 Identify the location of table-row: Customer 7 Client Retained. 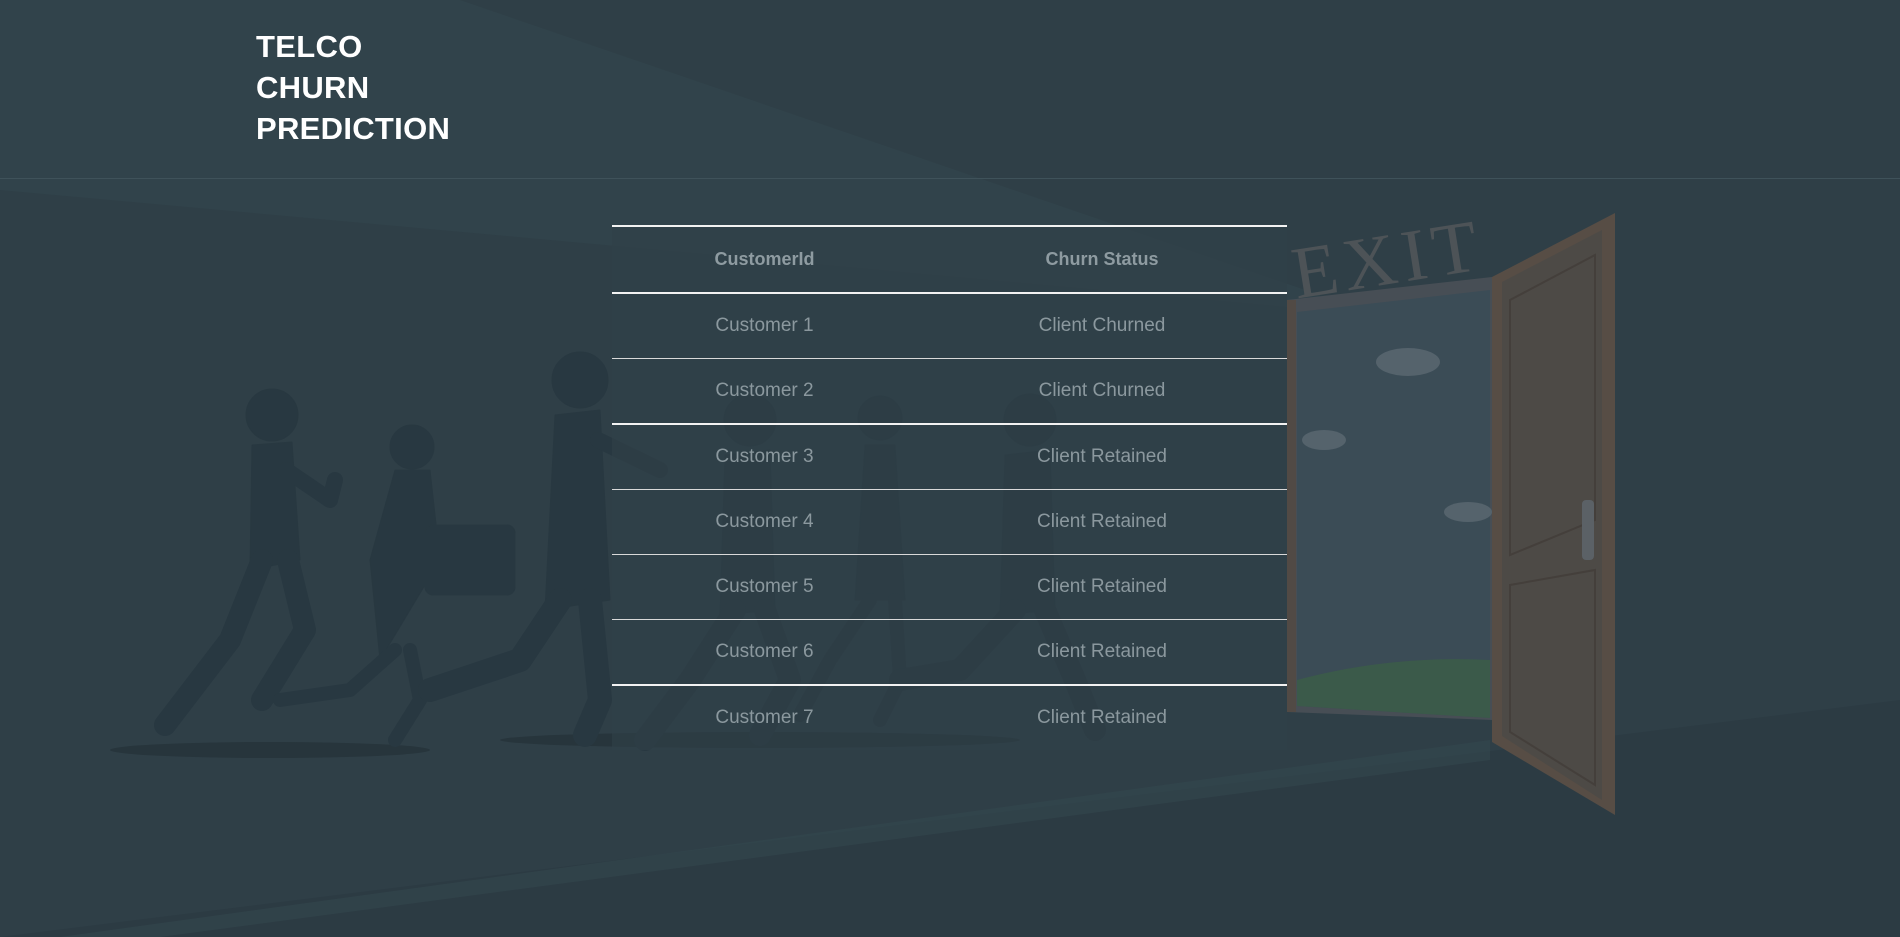
(949, 717).